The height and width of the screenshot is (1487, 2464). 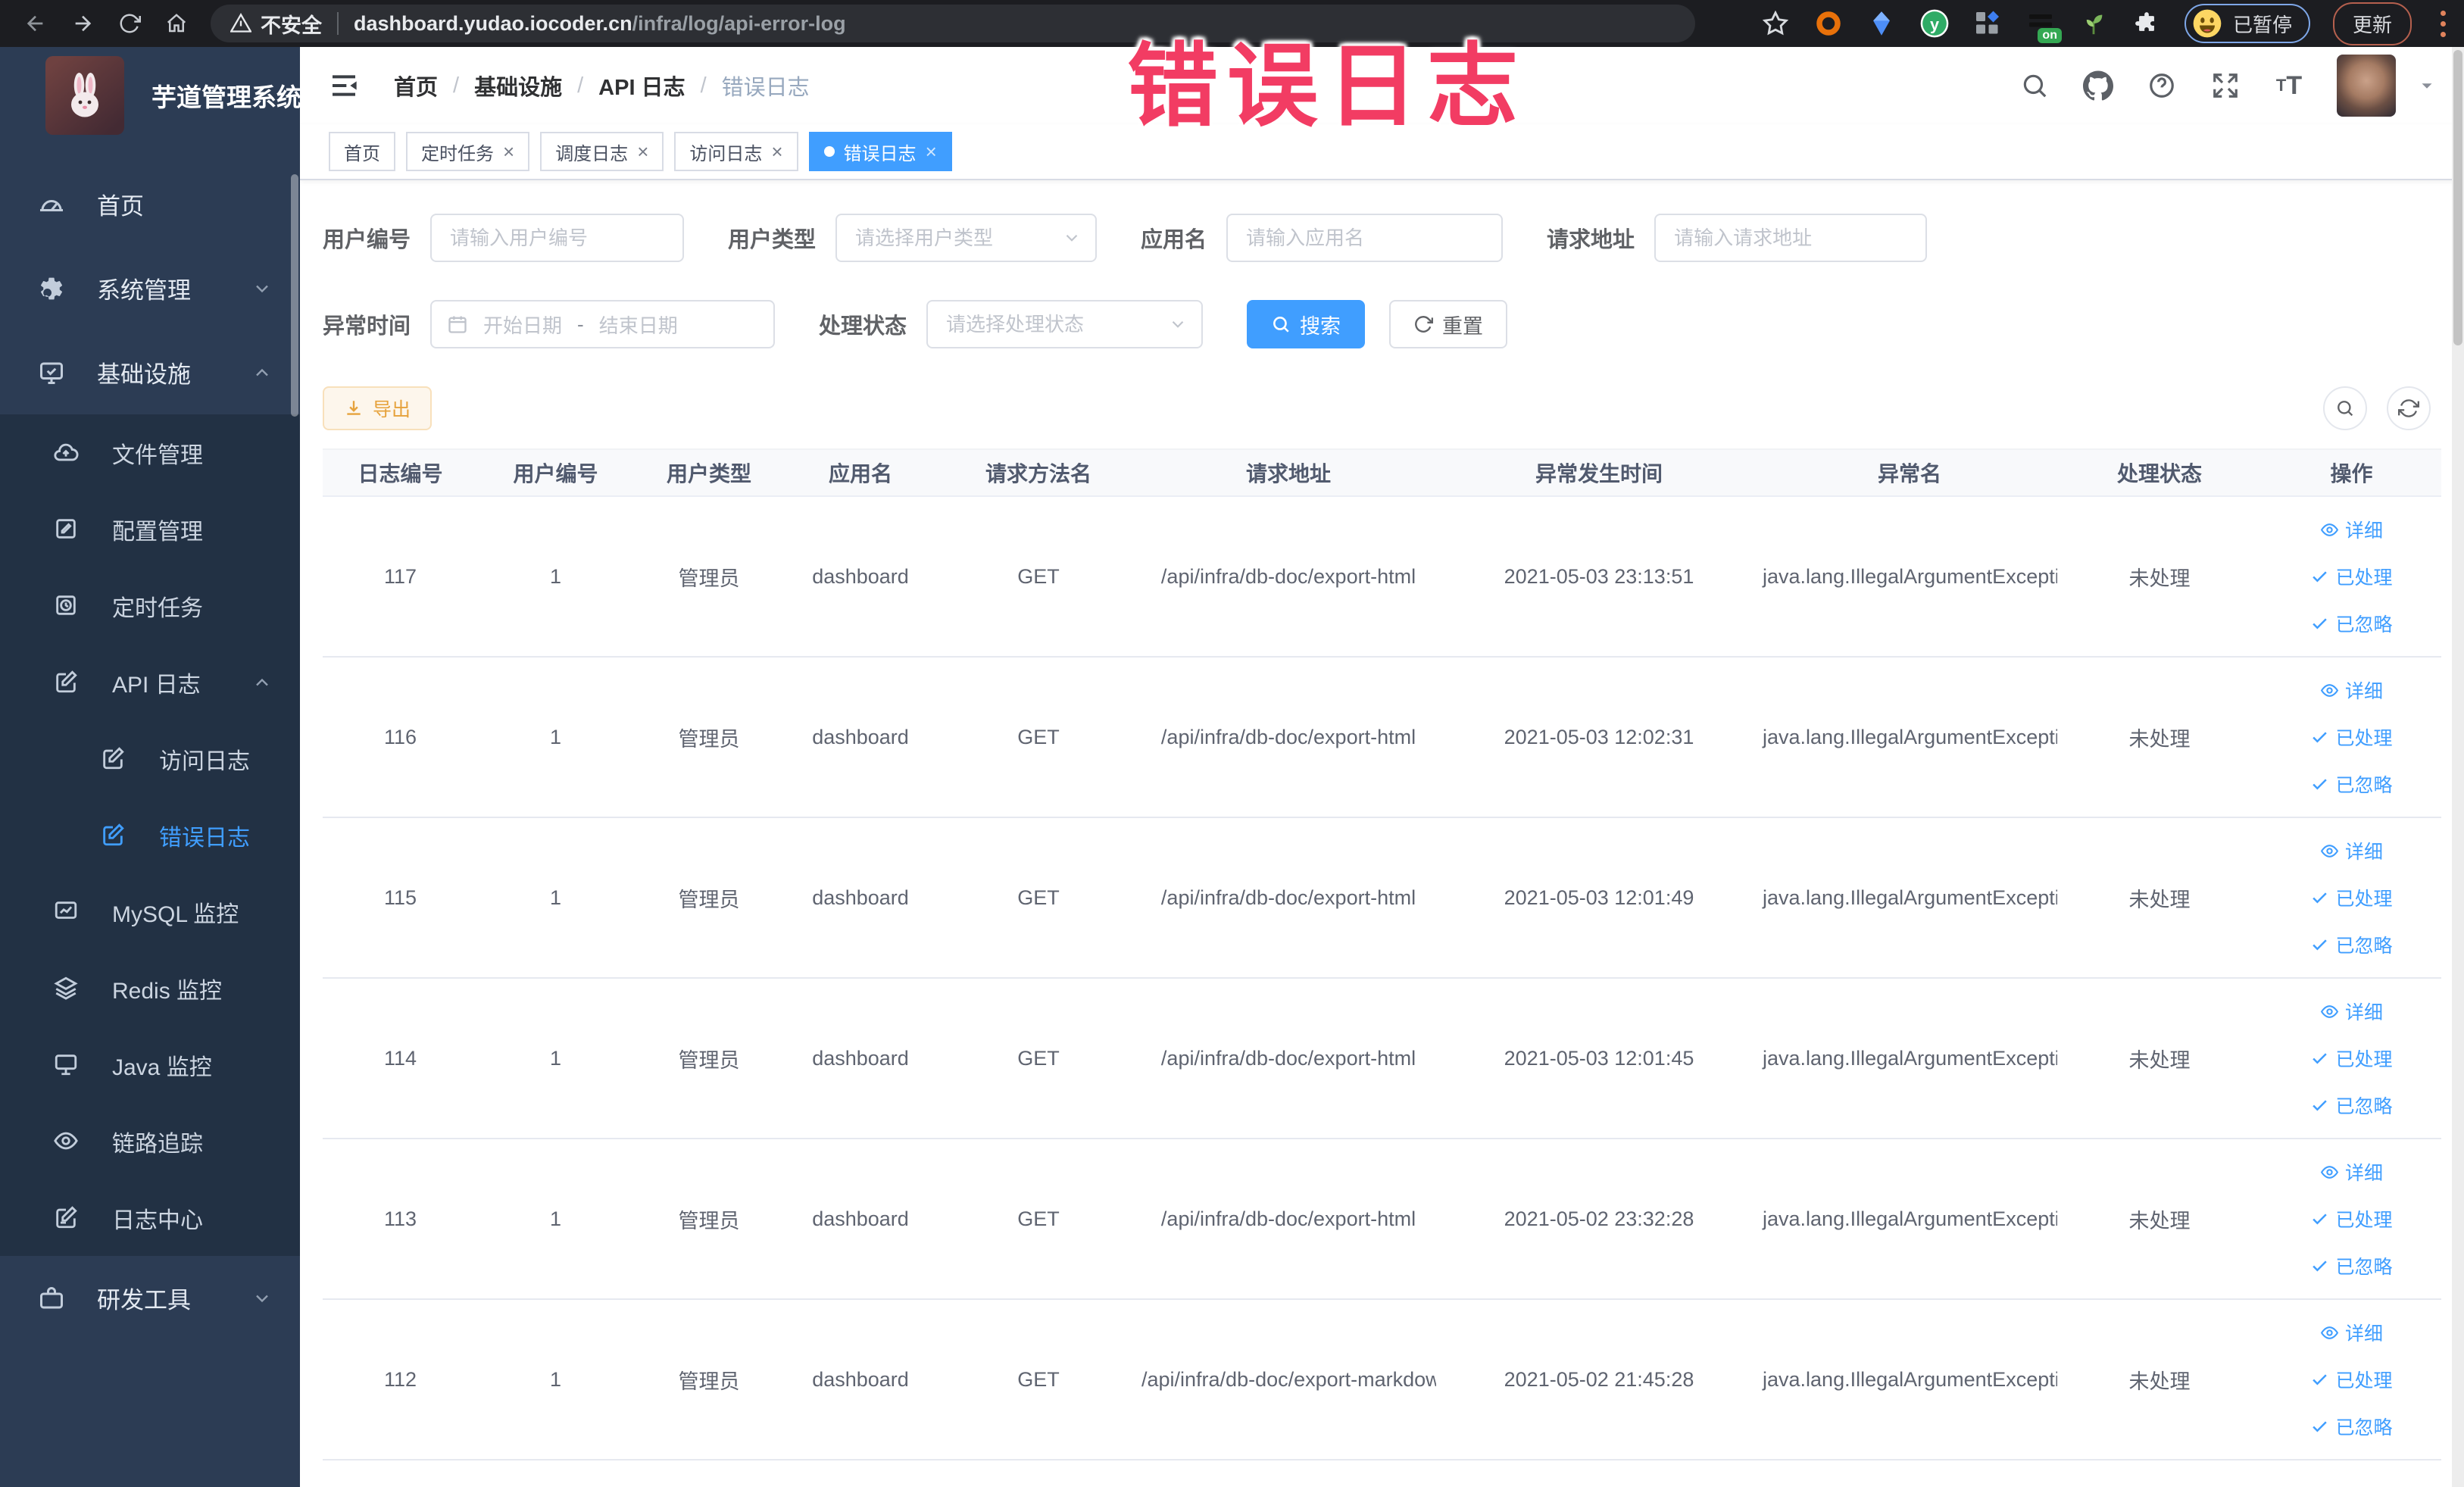 What do you see at coordinates (416, 86) in the screenshot?
I see `breadcrumb-home: 首页` at bounding box center [416, 86].